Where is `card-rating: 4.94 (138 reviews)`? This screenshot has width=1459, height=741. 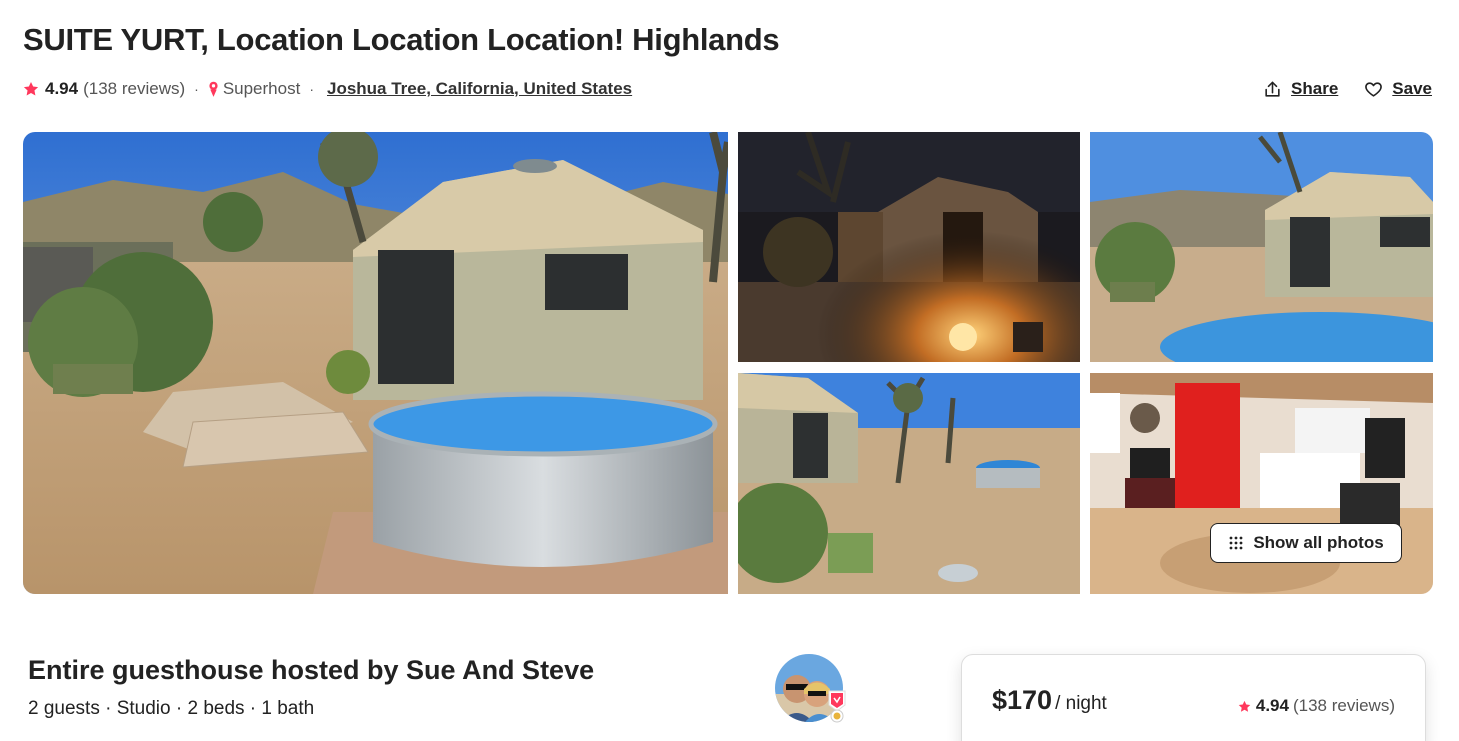
card-rating: 4.94 (138 reviews) is located at coordinates (1316, 706).